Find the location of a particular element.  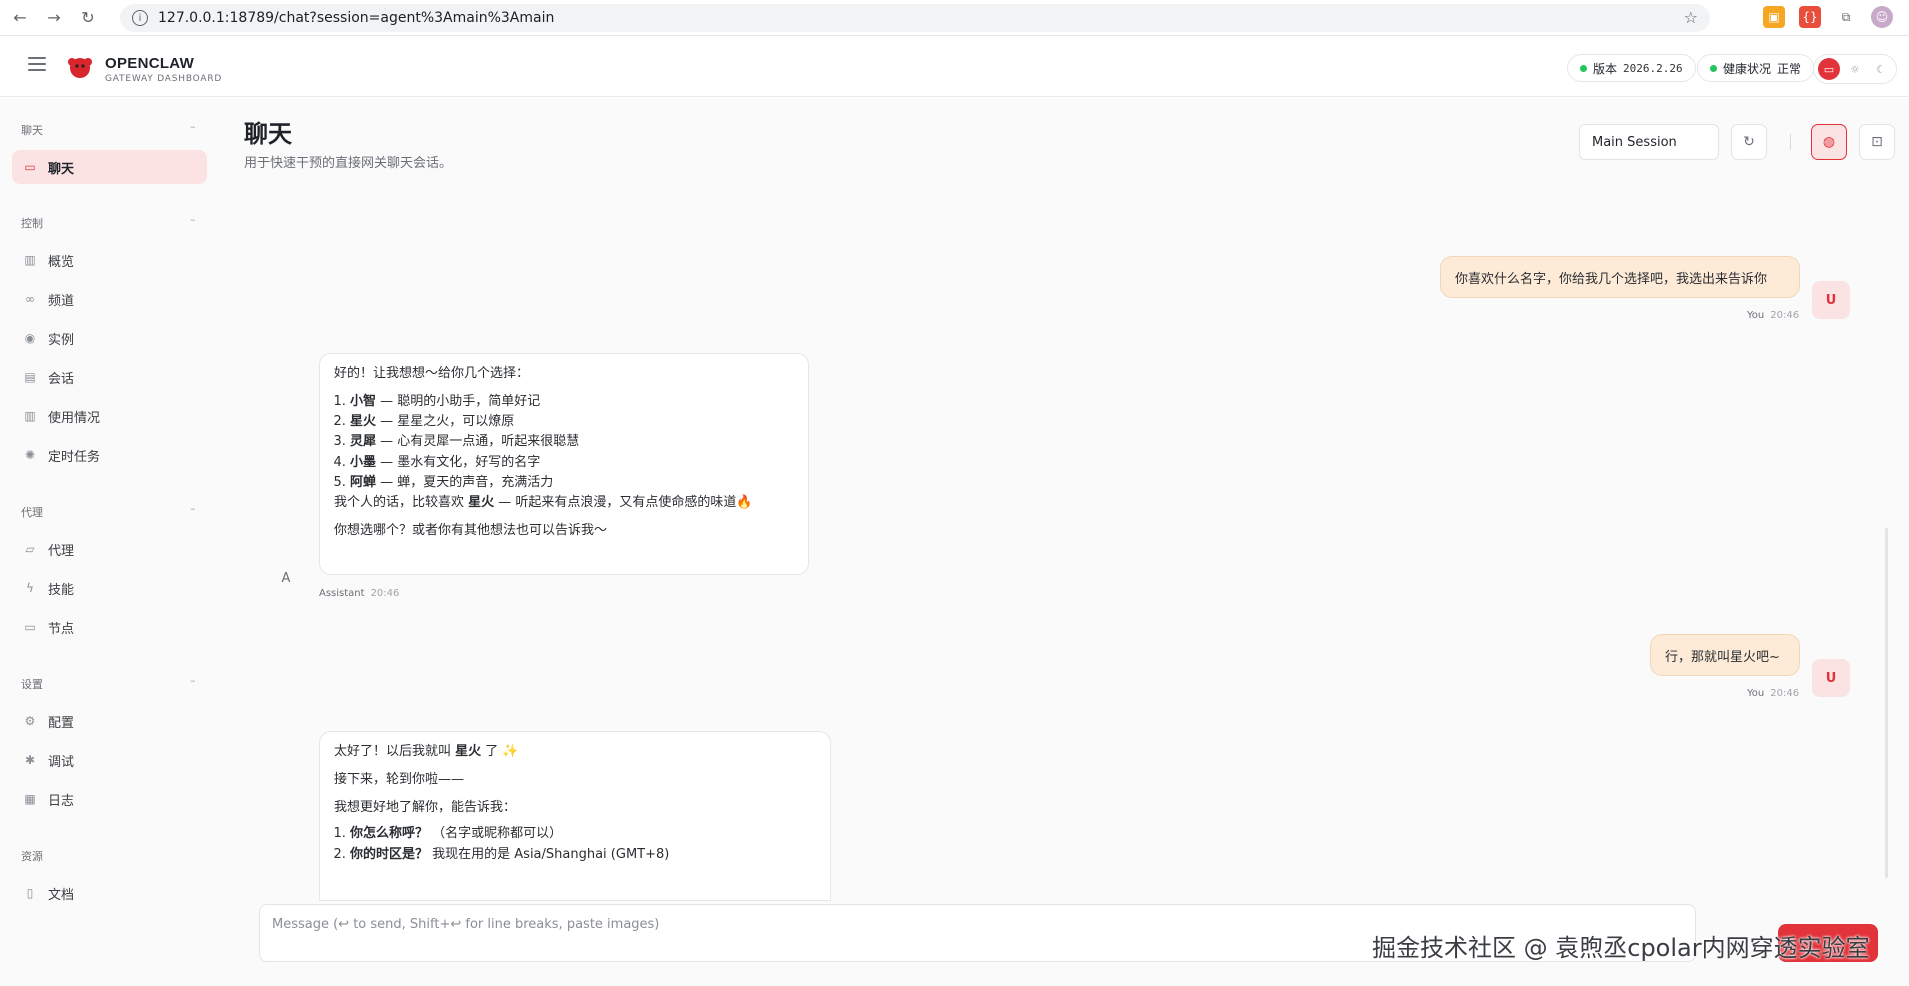

sidebar-item-usage: ▥ 使用情况 is located at coordinates (109, 416).